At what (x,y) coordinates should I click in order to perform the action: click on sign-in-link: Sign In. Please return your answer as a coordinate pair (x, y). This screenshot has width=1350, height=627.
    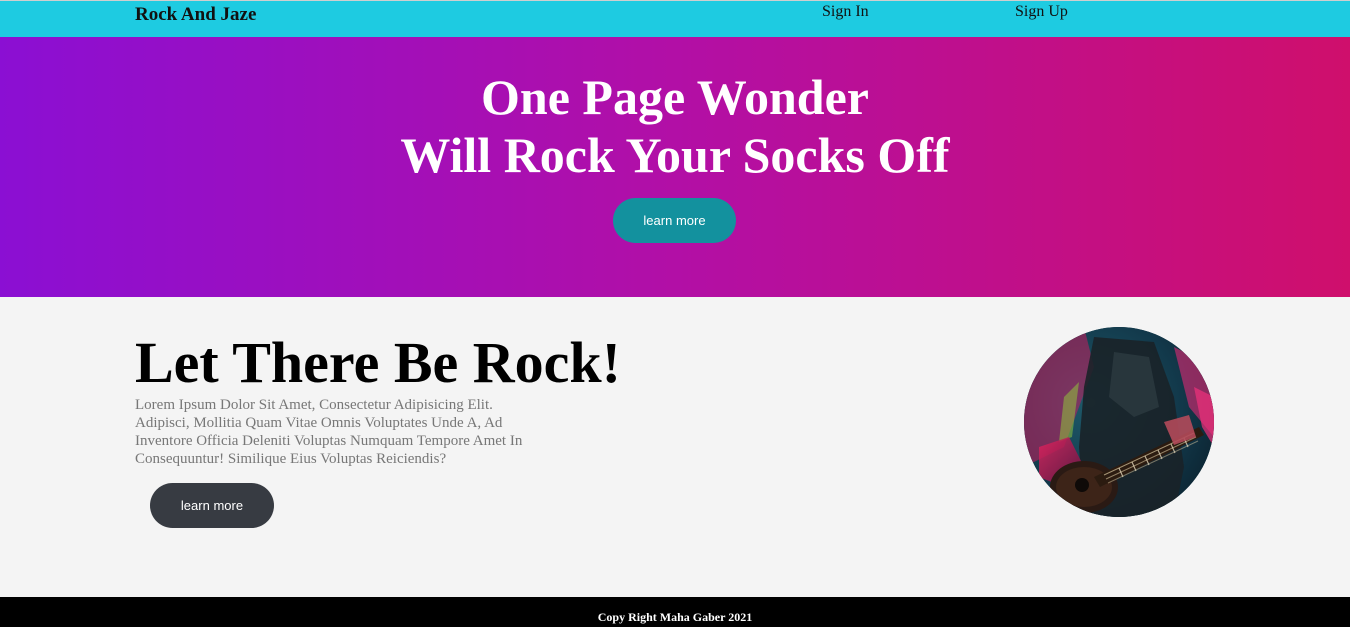
    Looking at the image, I should click on (845, 12).